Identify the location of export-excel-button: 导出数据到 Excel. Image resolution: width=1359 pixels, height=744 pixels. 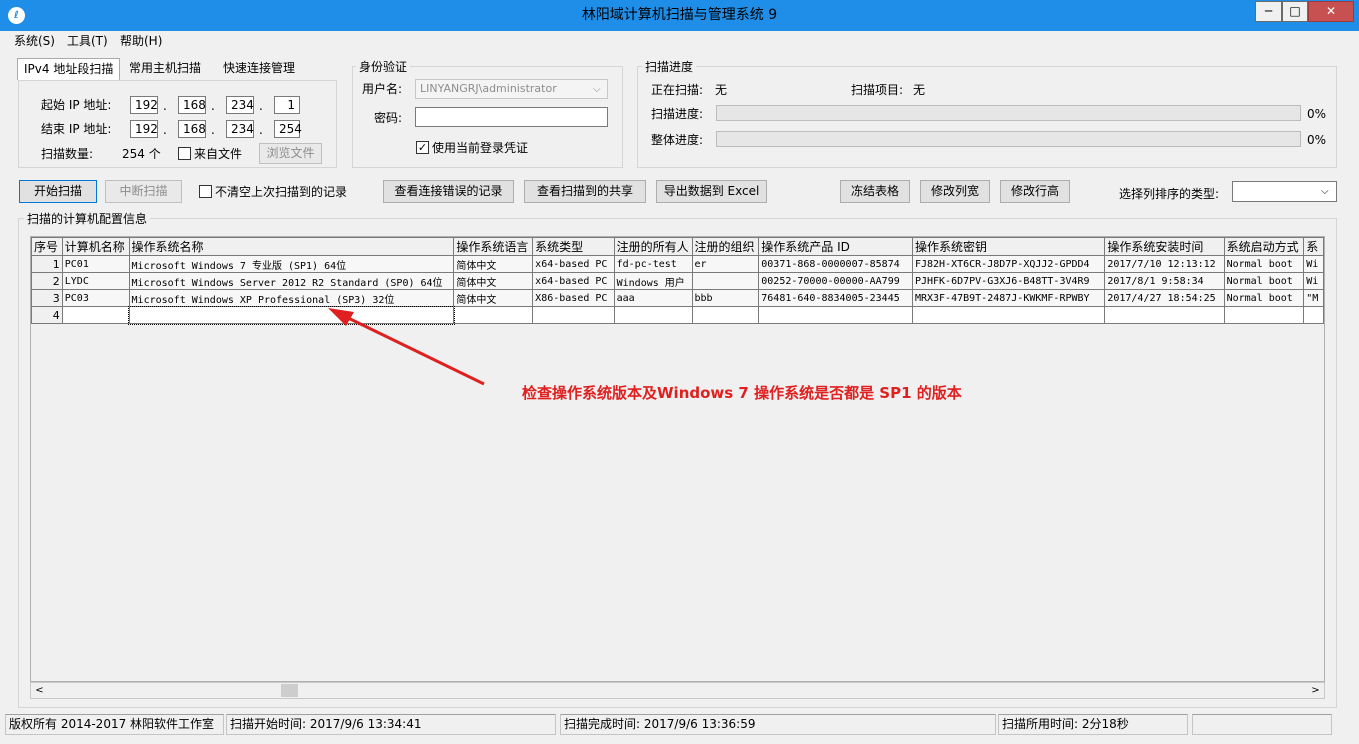
(711, 191).